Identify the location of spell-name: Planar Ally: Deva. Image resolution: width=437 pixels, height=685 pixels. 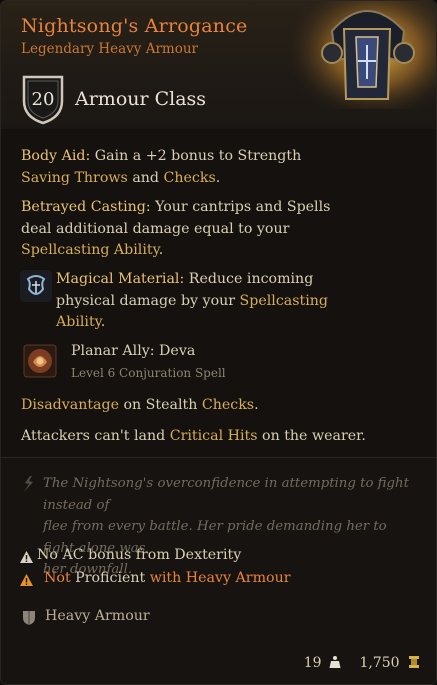
(133, 351).